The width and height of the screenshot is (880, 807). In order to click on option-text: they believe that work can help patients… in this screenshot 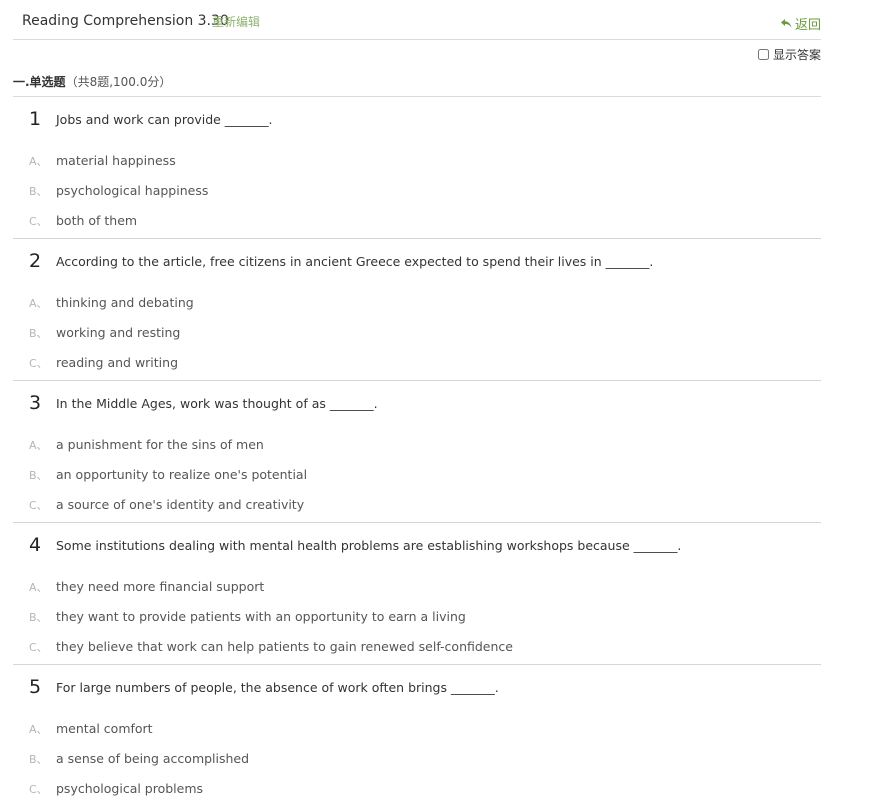, I will do `click(284, 646)`.